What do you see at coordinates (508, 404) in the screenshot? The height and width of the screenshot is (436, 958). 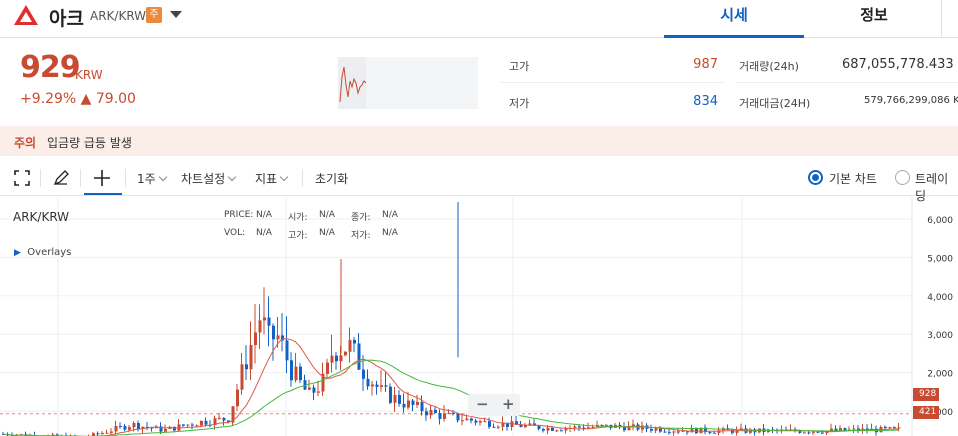 I see `zoom-in-button: +` at bounding box center [508, 404].